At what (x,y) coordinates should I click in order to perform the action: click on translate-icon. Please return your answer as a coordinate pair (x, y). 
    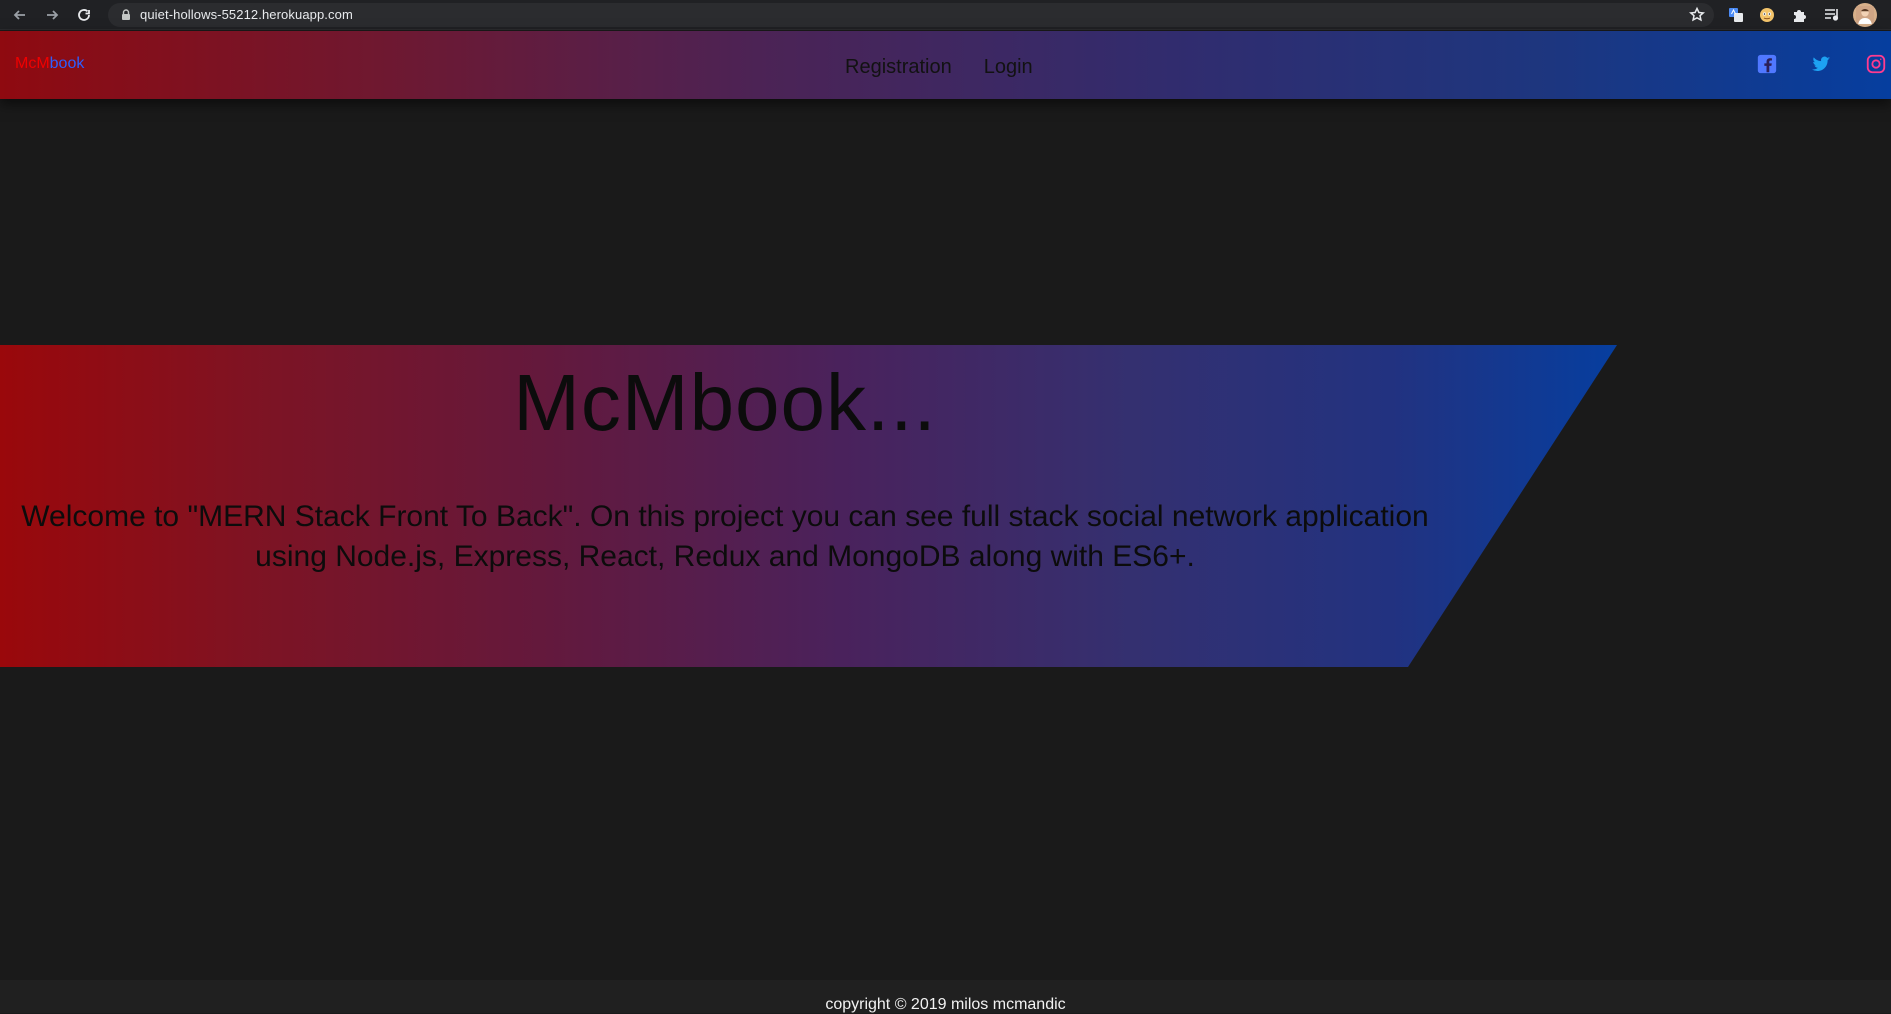
    Looking at the image, I should click on (1736, 15).